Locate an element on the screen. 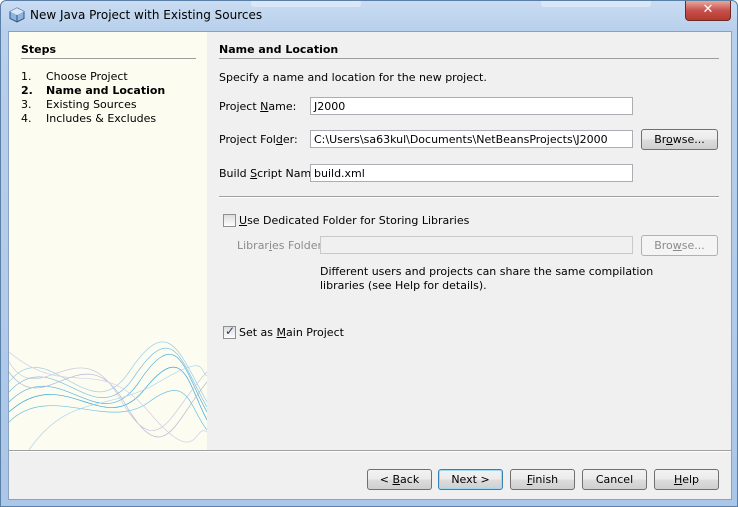 This screenshot has height=507, width=738. checkmark-icon: ✓ is located at coordinates (230, 331).